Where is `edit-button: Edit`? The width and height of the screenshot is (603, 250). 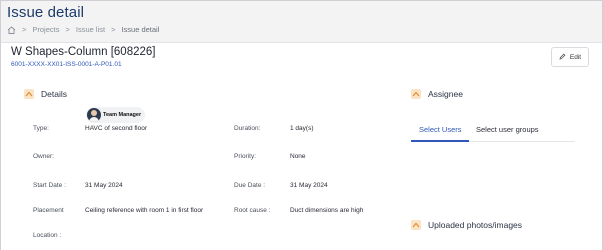 edit-button: Edit is located at coordinates (570, 57).